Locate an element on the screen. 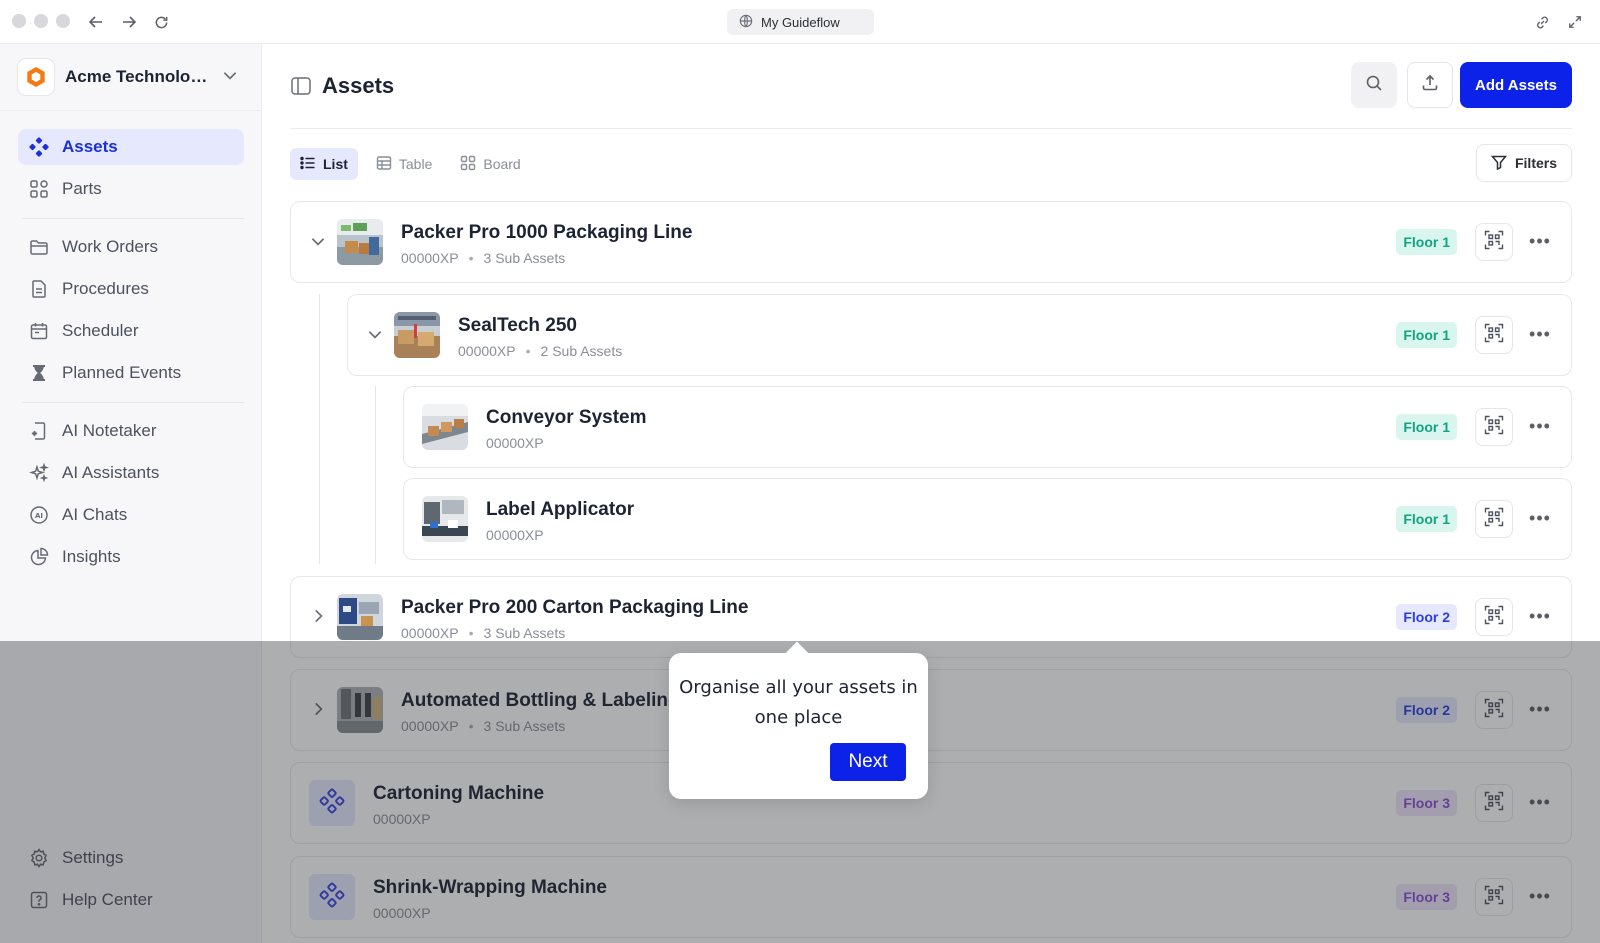 The height and width of the screenshot is (943, 1600). asset-row: Label Applicator 00000XP Floor 1 ••• is located at coordinates (987, 519).